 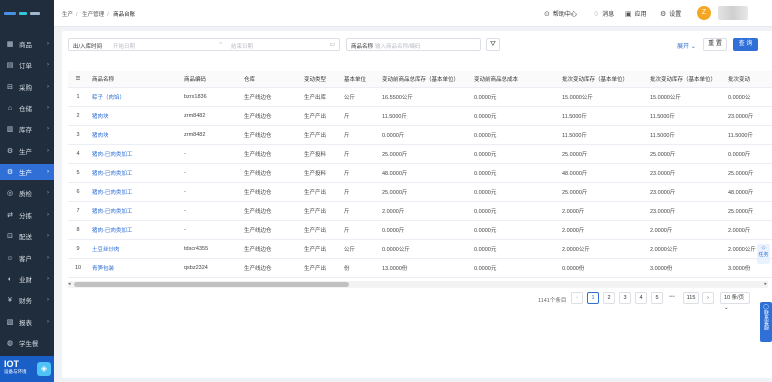 What do you see at coordinates (27, 44) in the screenshot?
I see `sidebar-item: ▦ 商品 ›` at bounding box center [27, 44].